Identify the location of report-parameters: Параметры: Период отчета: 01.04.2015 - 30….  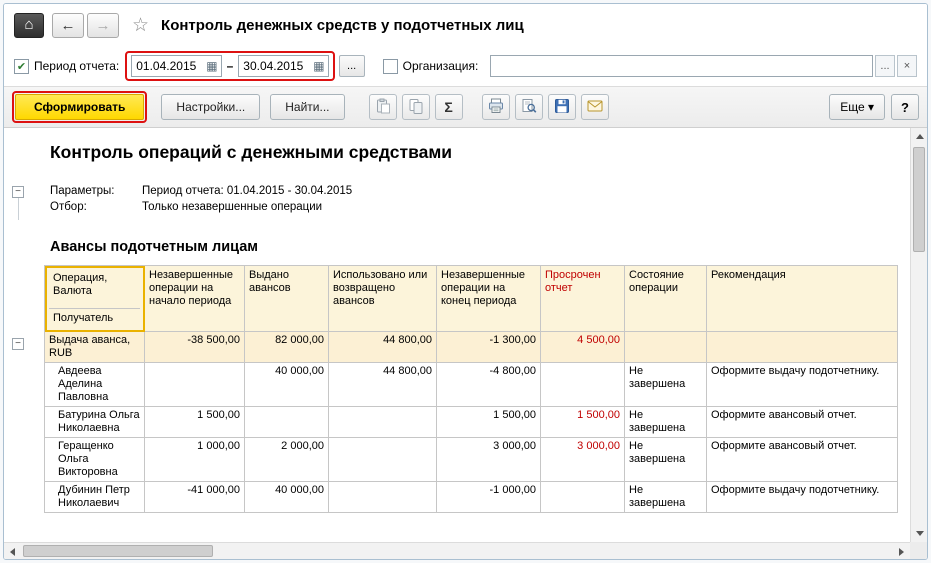
(480, 199).